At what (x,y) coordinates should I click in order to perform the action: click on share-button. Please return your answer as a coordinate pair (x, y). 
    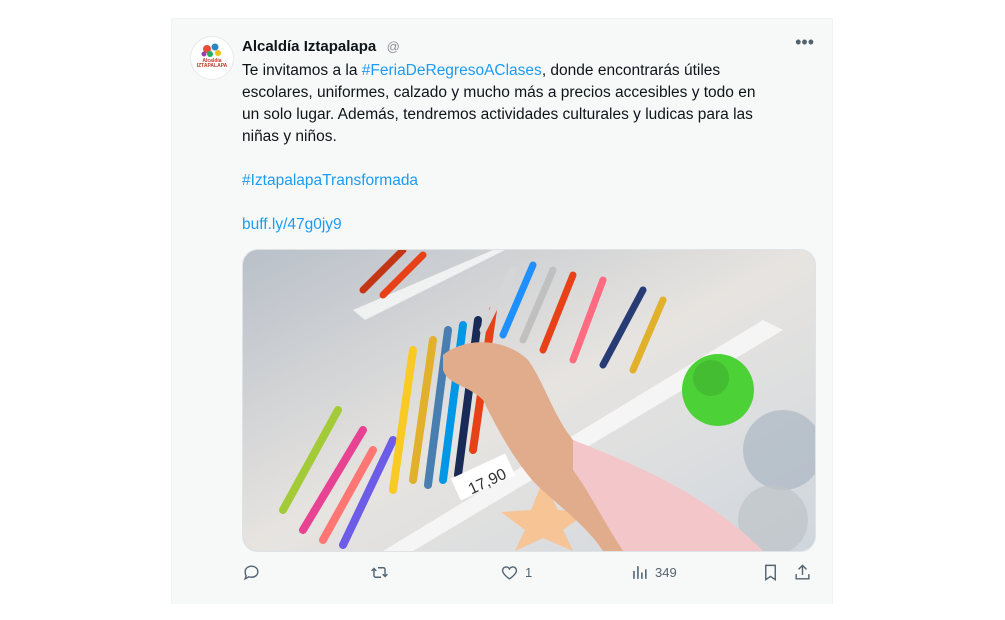
    Looking at the image, I should click on (802, 572).